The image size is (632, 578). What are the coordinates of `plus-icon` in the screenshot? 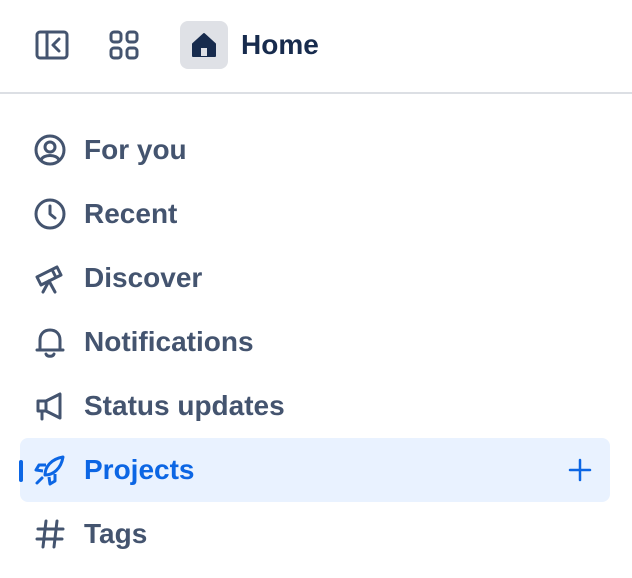 It's located at (580, 470).